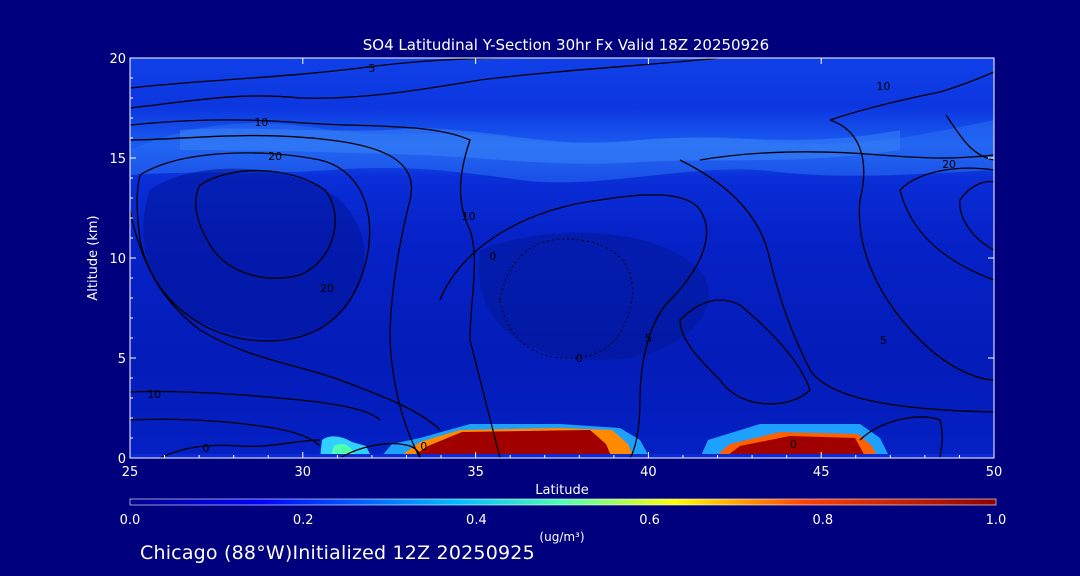 The width and height of the screenshot is (1080, 576). Describe the element at coordinates (563, 520) in the screenshot. I see `colorbar-ticks: 0.0 0.2 0.4 0.6 0.8 1.0` at that location.